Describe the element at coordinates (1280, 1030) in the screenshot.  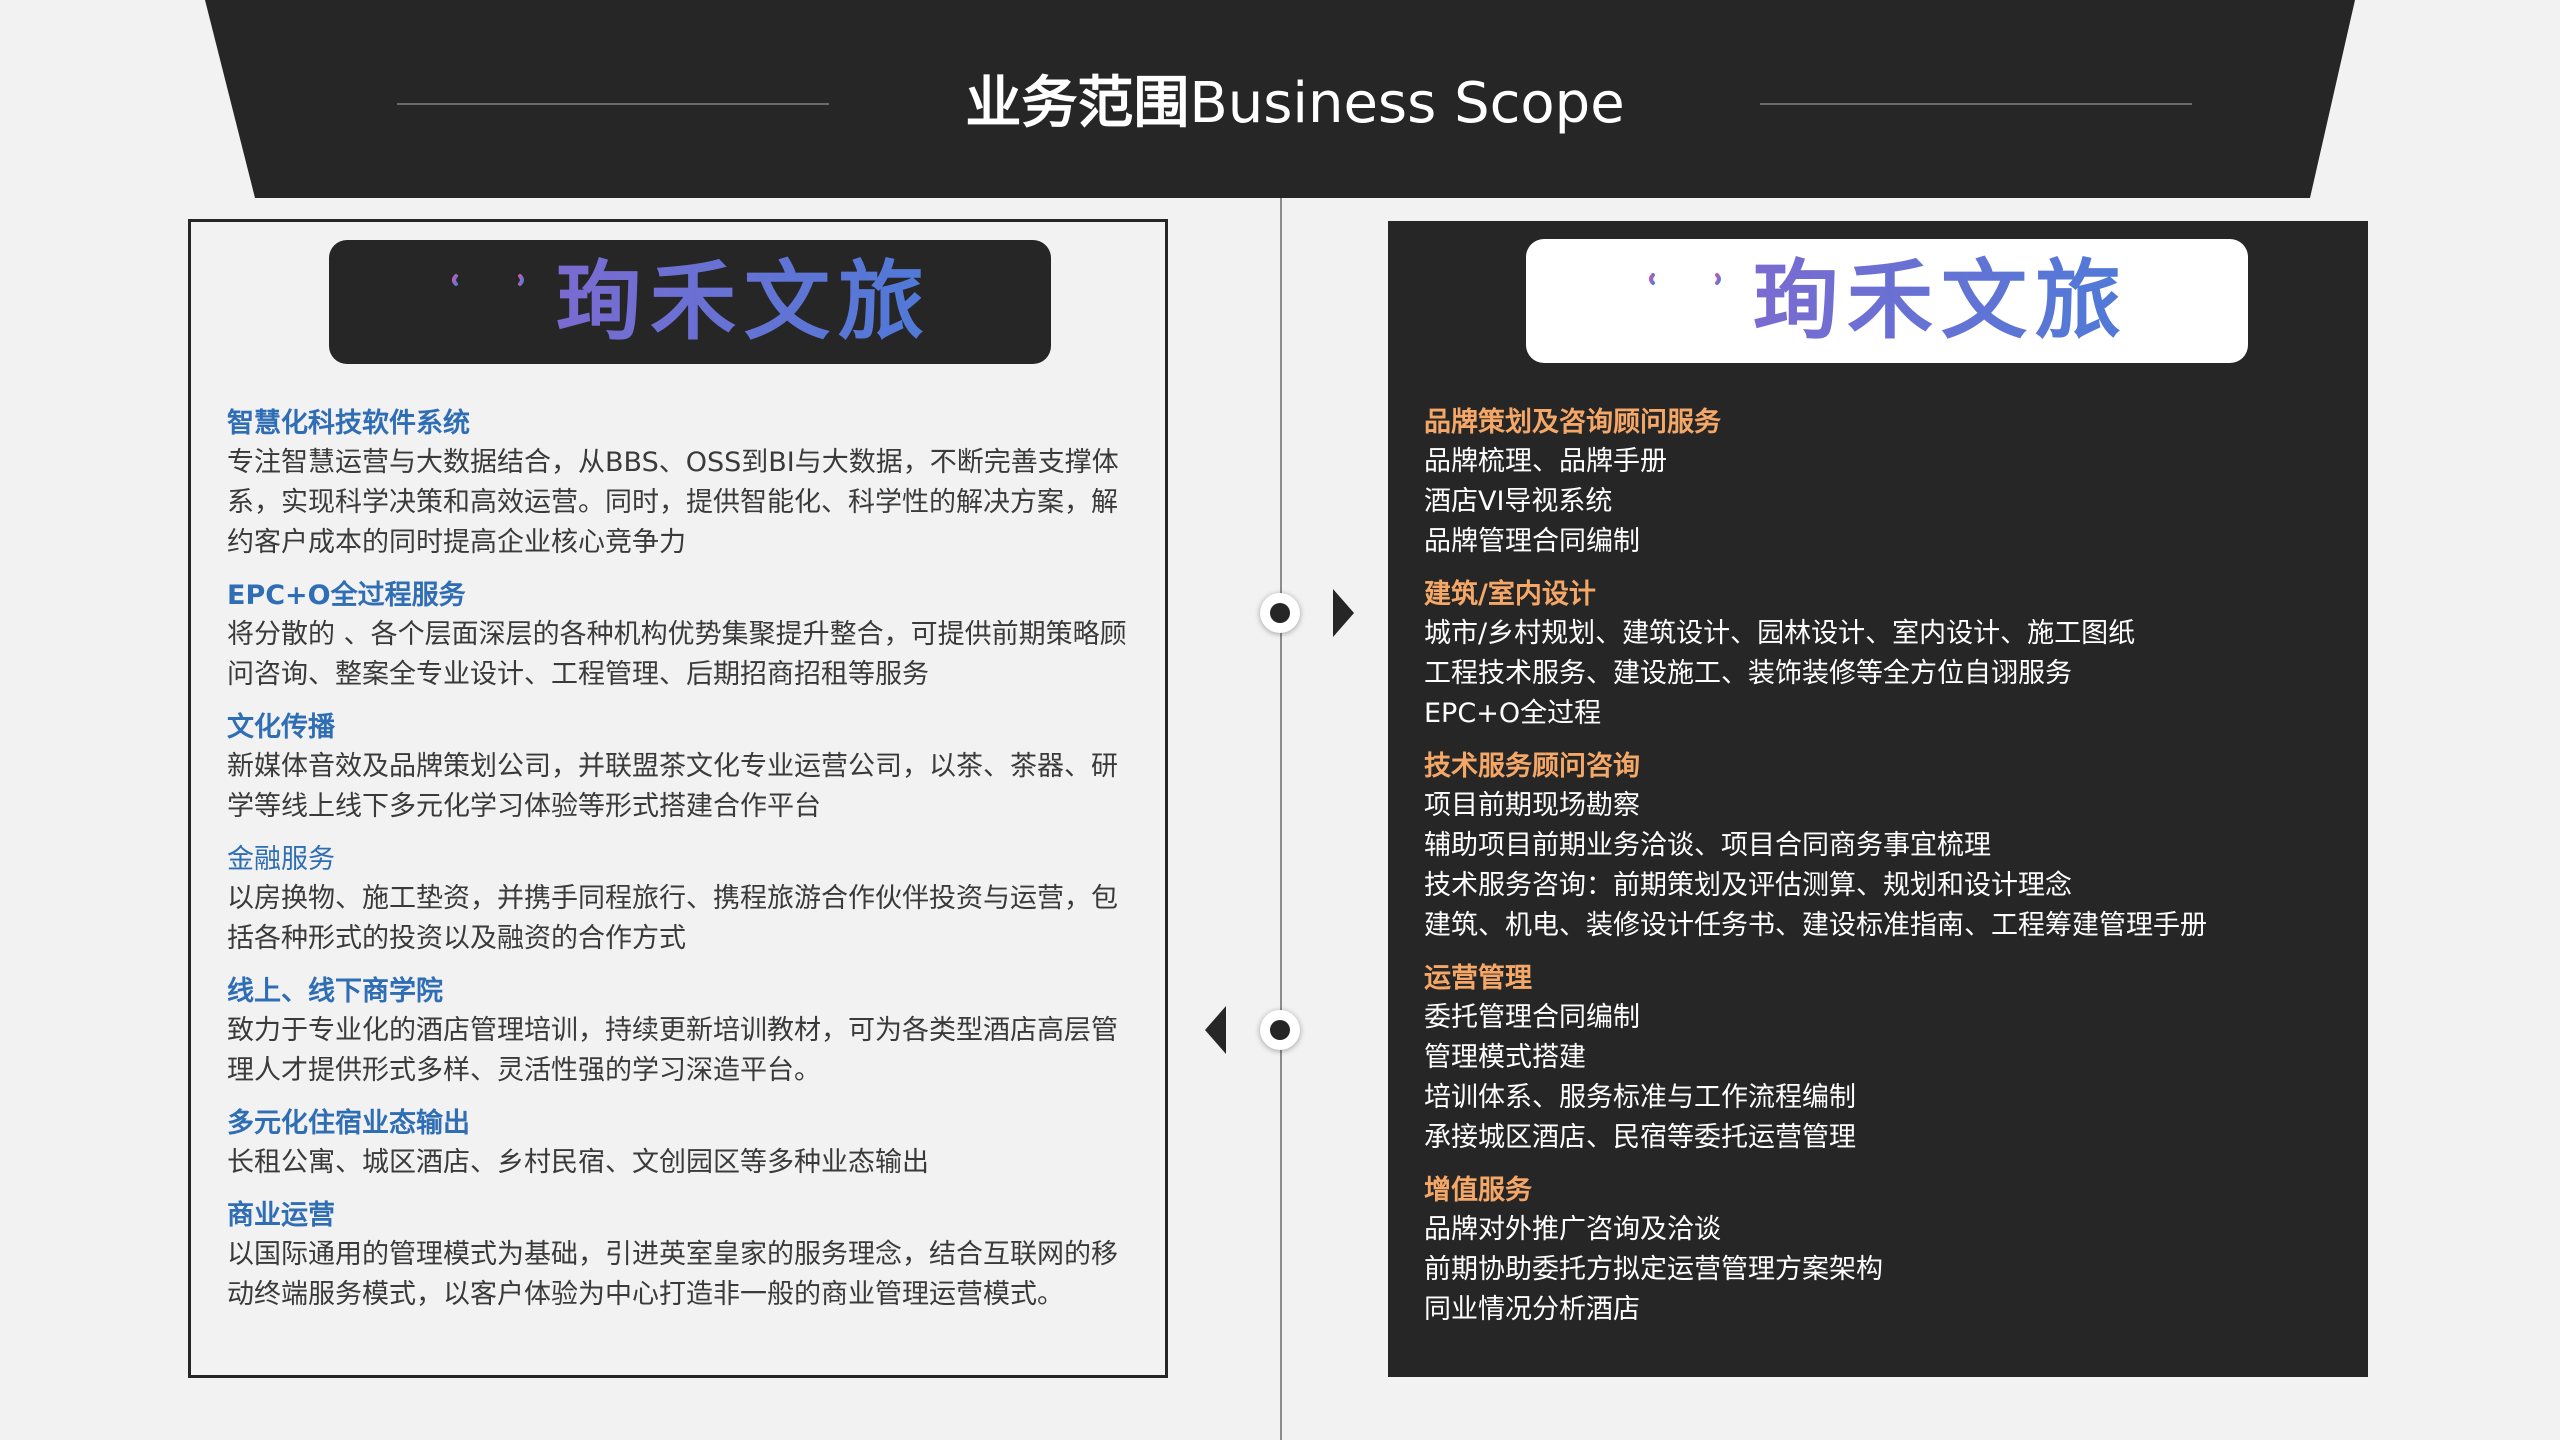
I see `timeline-node-bottom` at that location.